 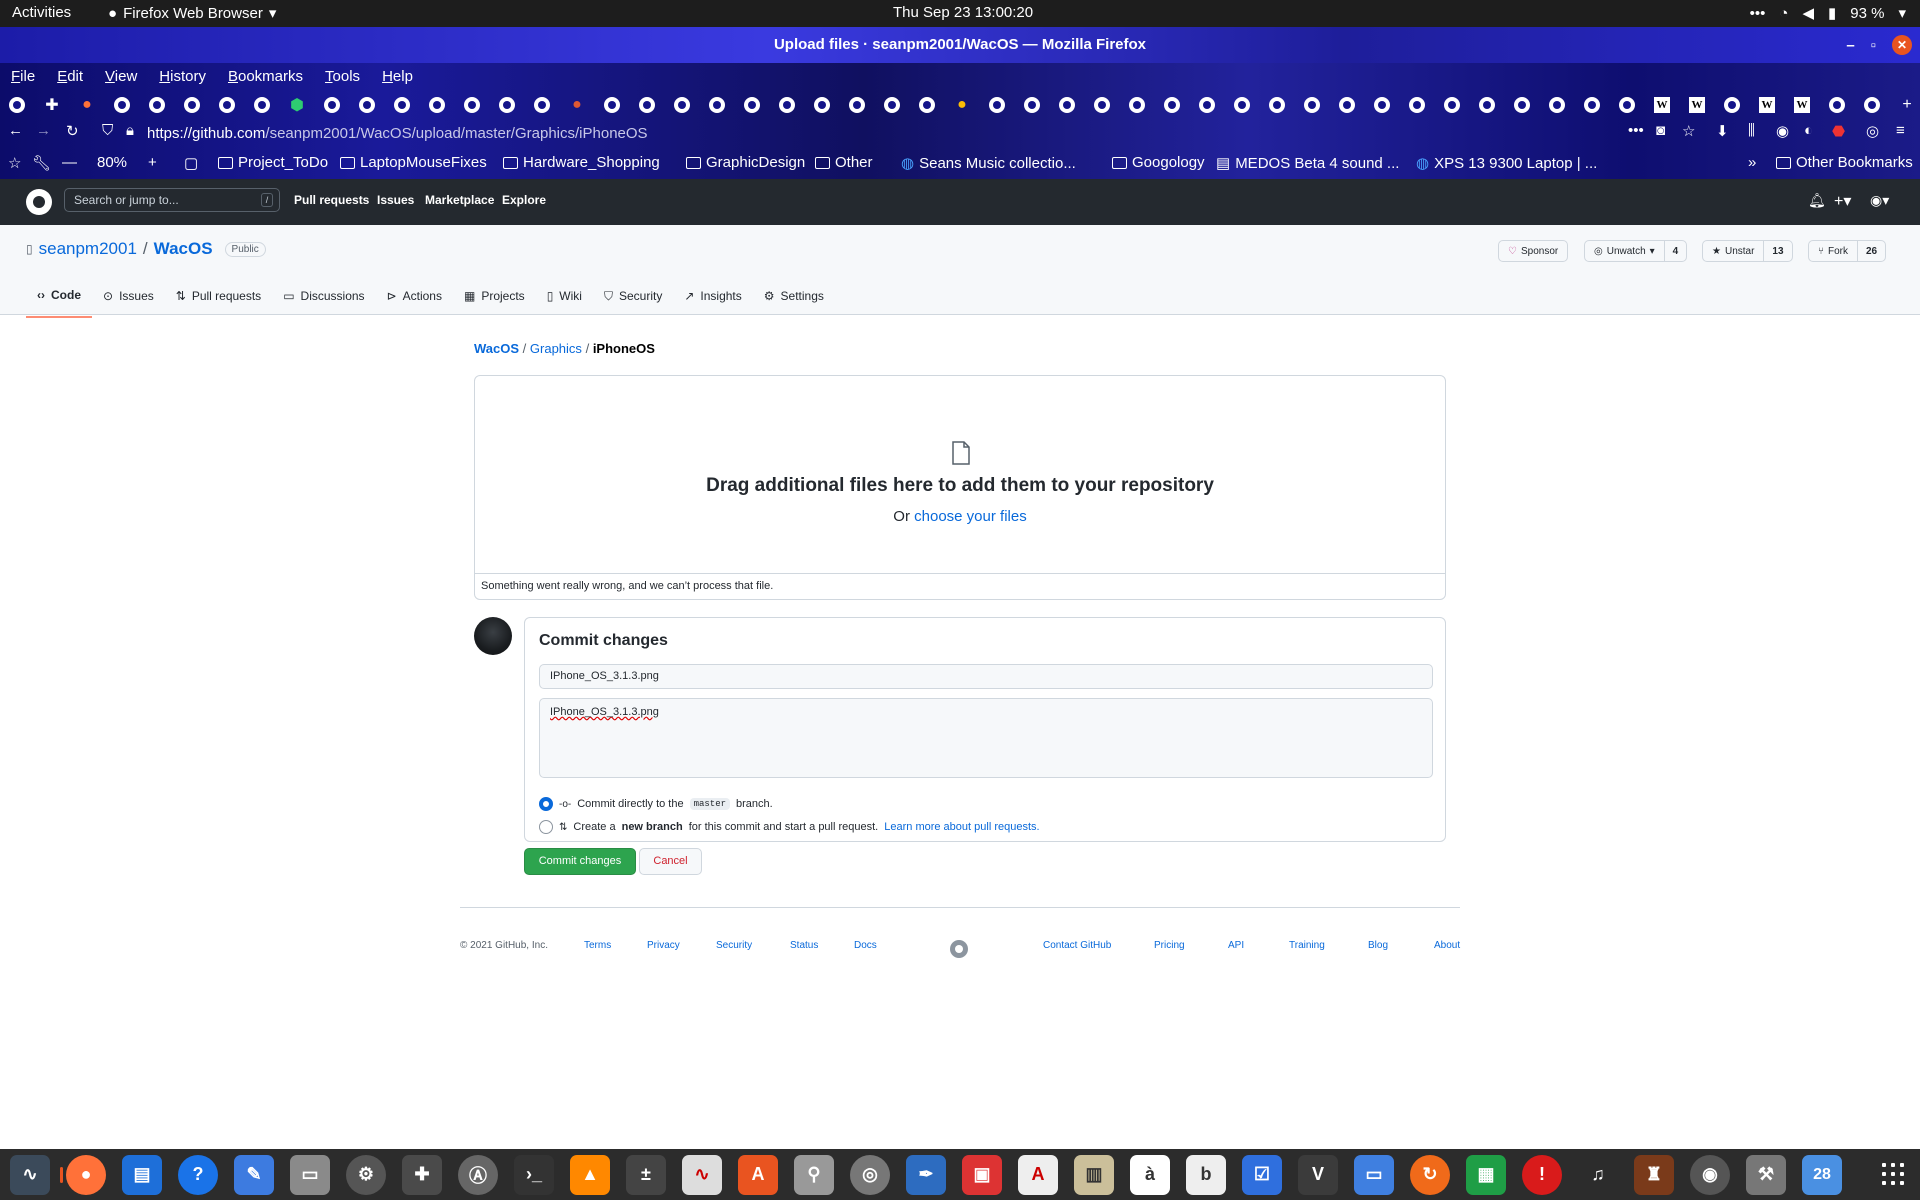 I want to click on disk-icon: ◎, so click(x=870, y=1174).